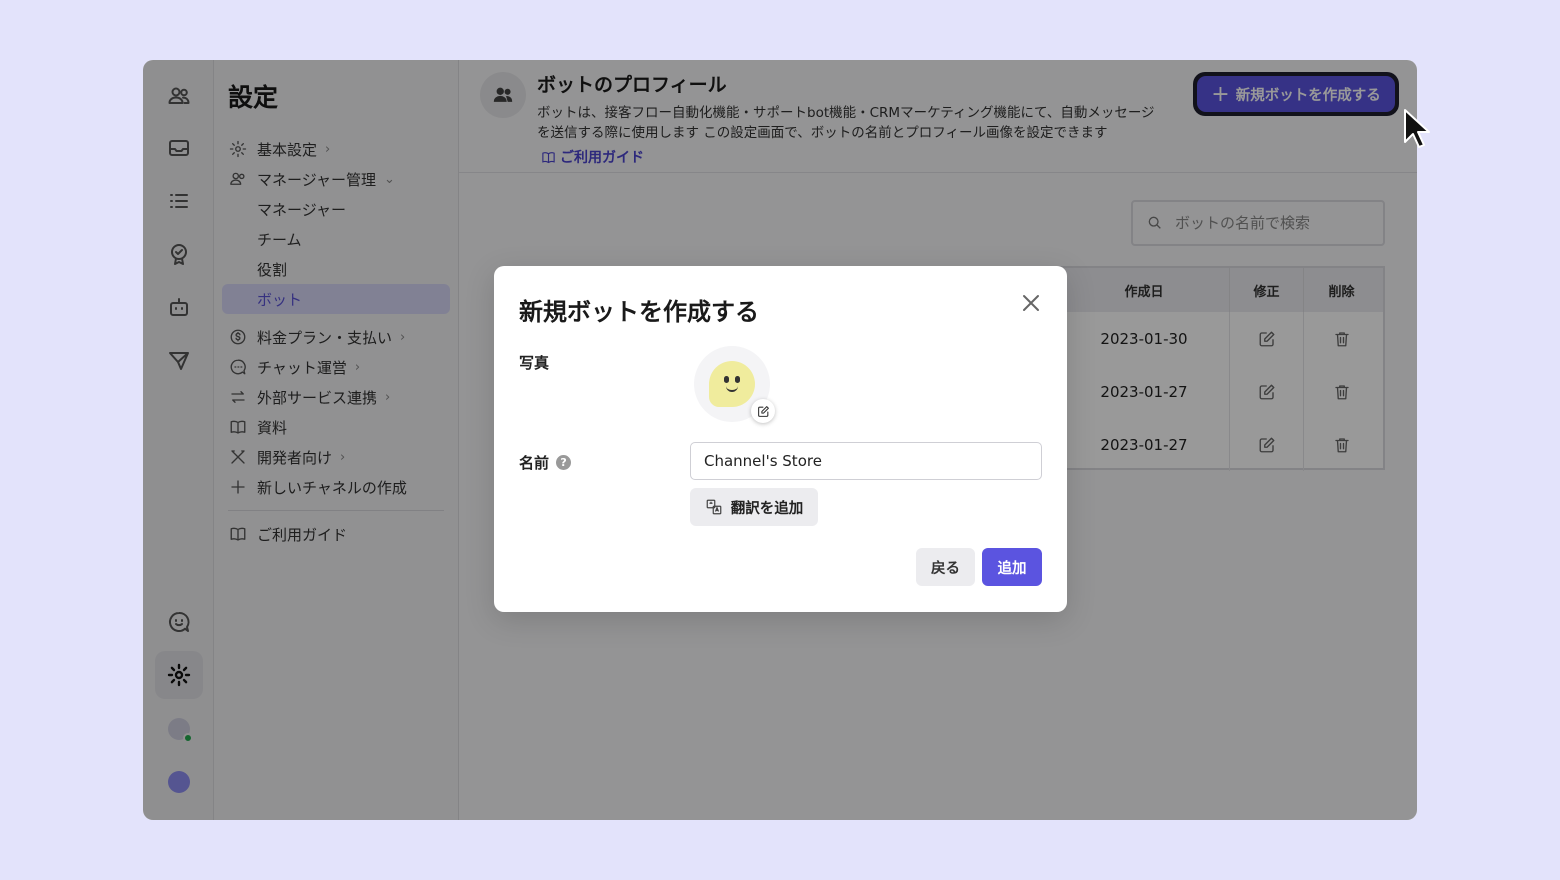  What do you see at coordinates (1417, 128) in the screenshot?
I see `mouse-cursor-icon` at bounding box center [1417, 128].